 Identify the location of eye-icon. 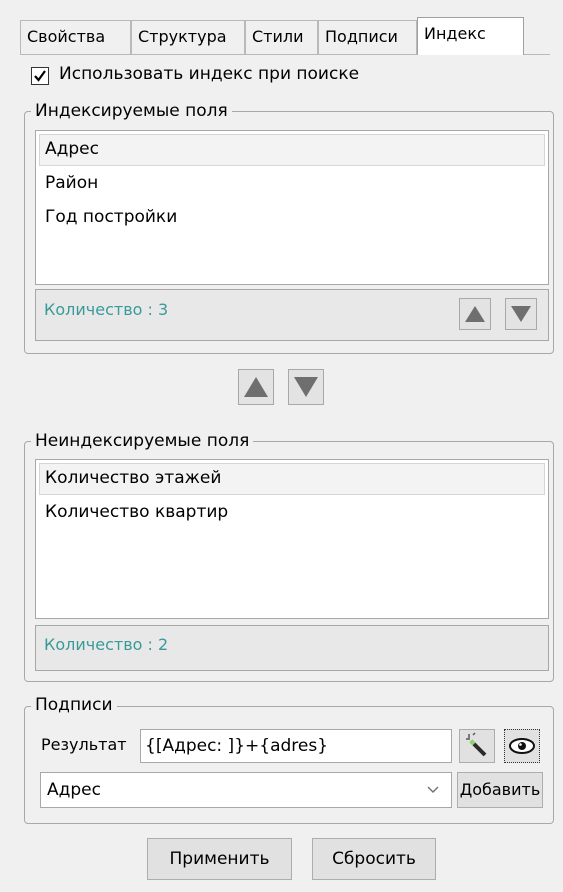
(522, 746).